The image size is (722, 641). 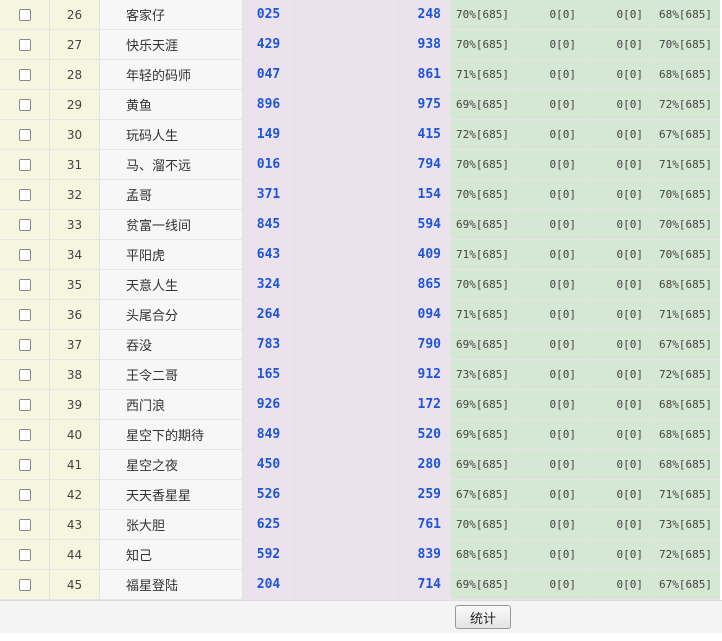 I want to click on number-a: 371, so click(x=269, y=195).